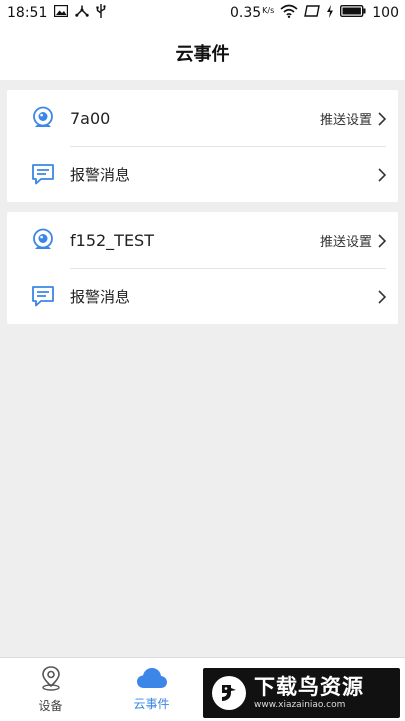 The width and height of the screenshot is (405, 721). Describe the element at coordinates (112, 240) in the screenshot. I see `device-name: f152_TEST` at that location.